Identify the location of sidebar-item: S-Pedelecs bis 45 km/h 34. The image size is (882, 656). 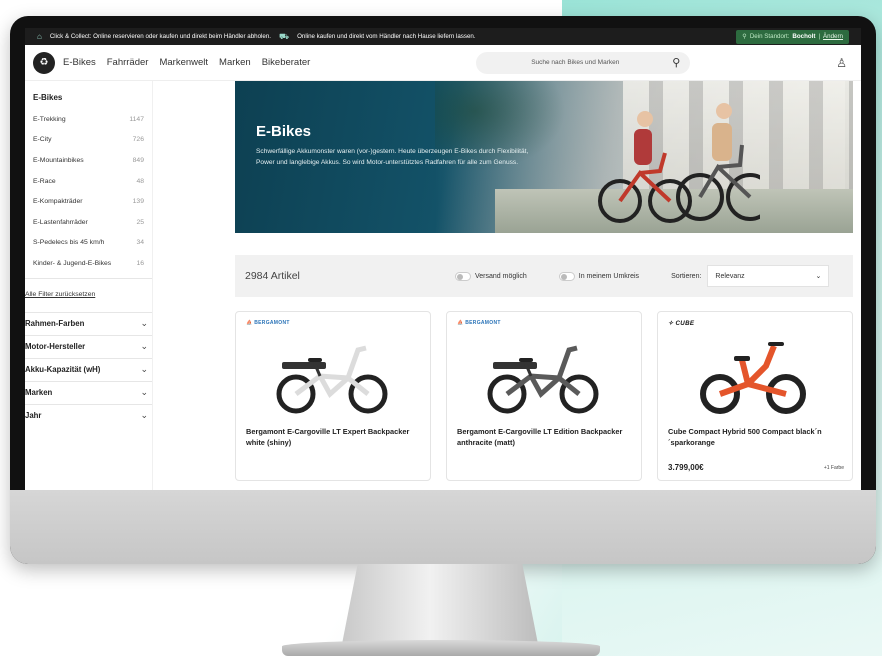
(88, 243).